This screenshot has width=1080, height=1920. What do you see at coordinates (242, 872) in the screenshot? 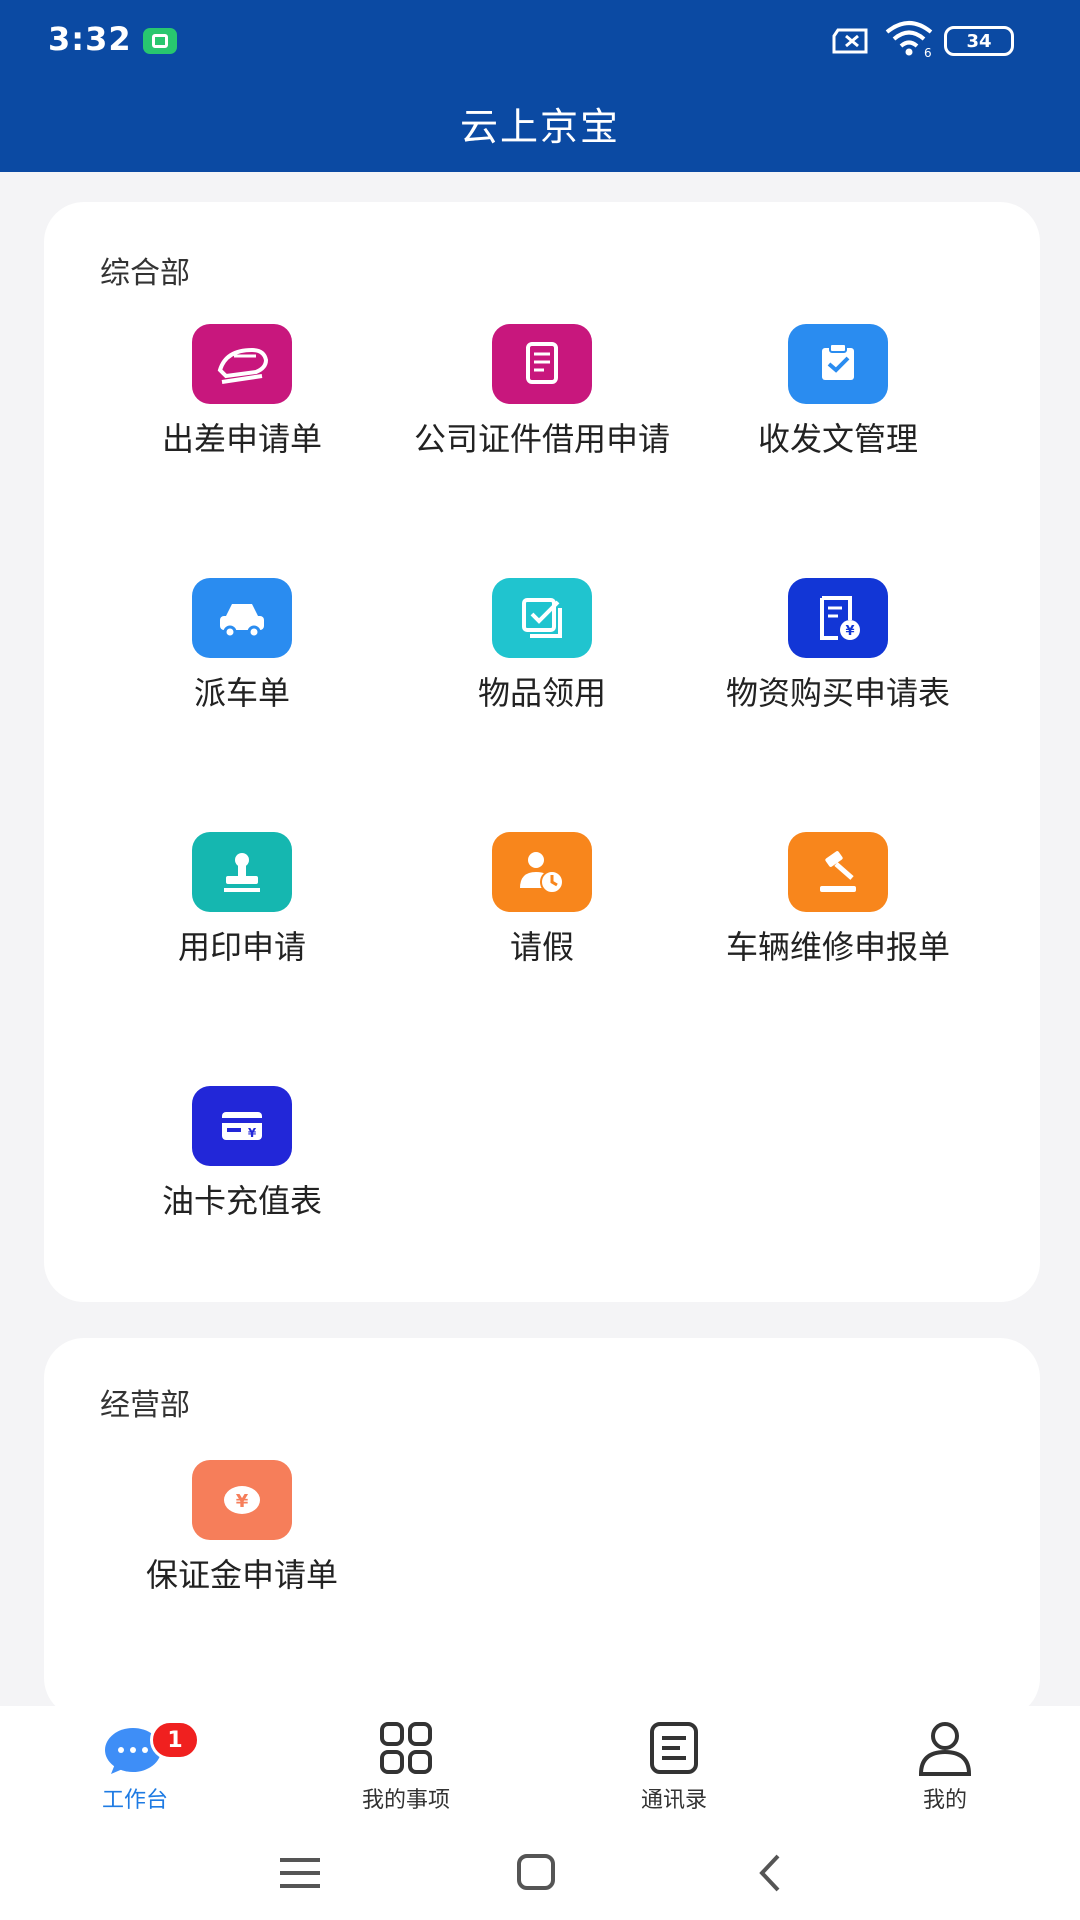
I see `stamp-icon` at bounding box center [242, 872].